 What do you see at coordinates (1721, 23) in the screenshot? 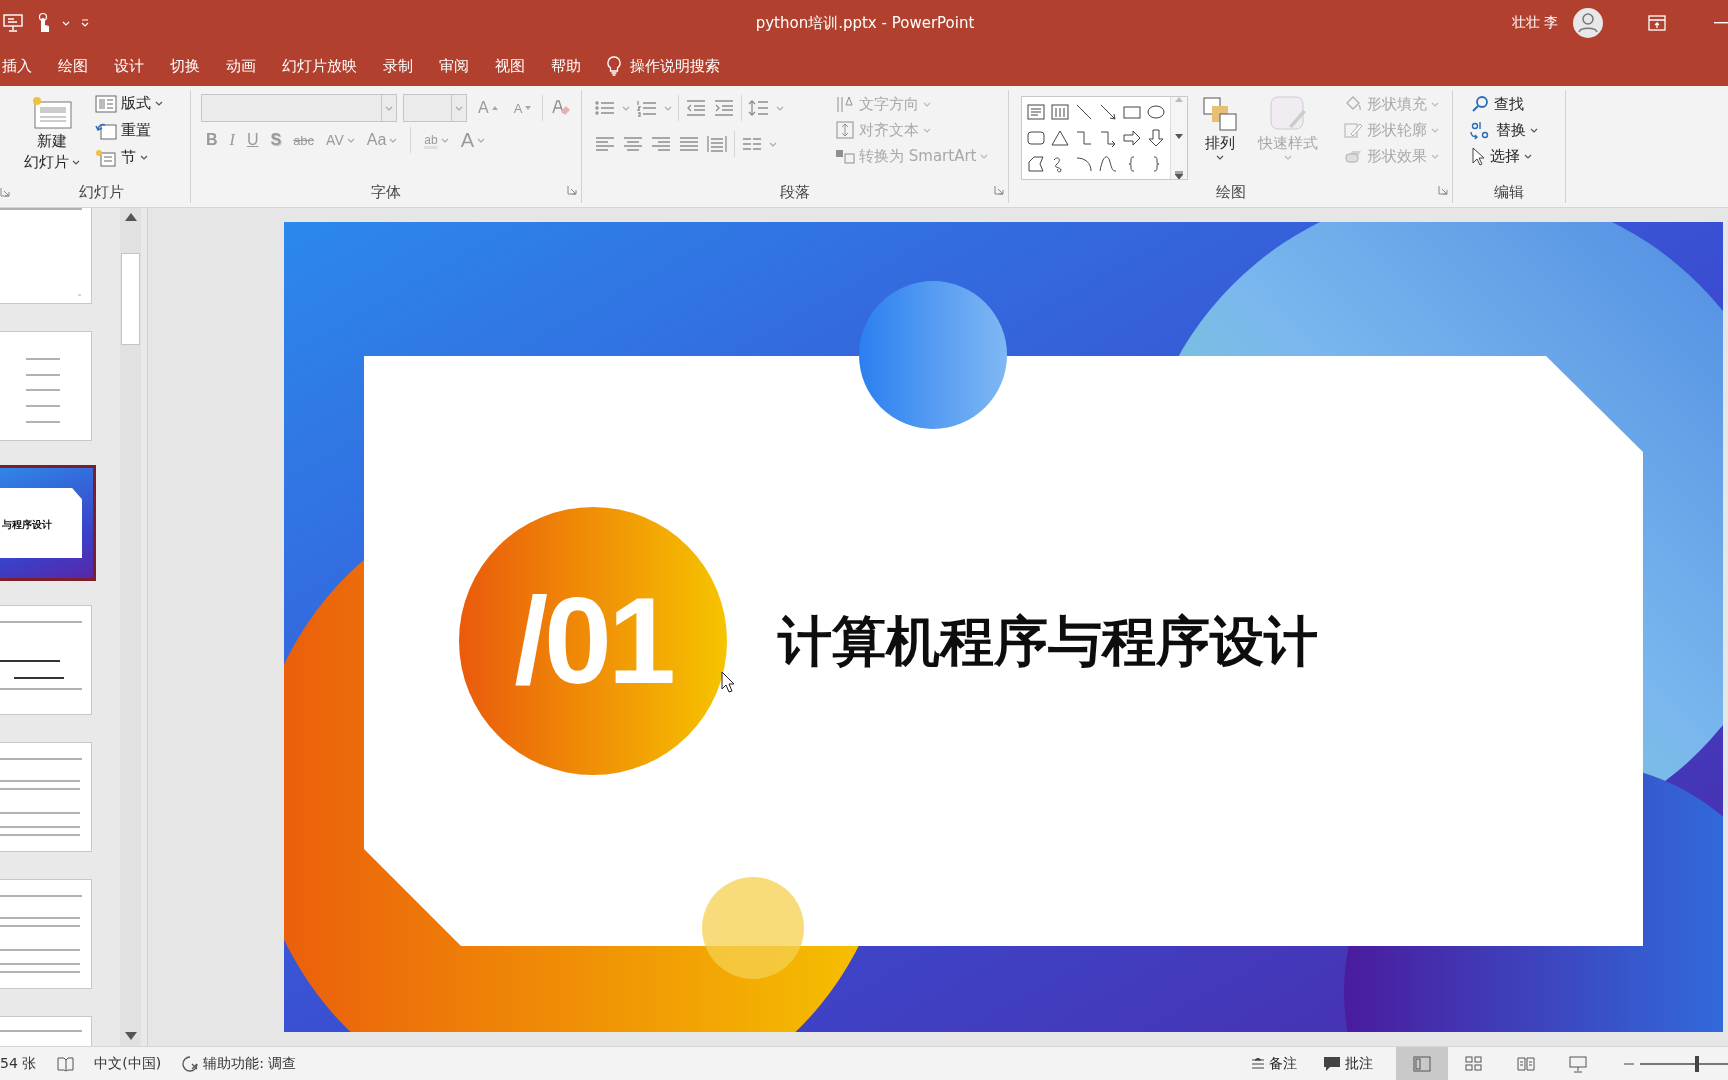
I see `minimize-icon` at bounding box center [1721, 23].